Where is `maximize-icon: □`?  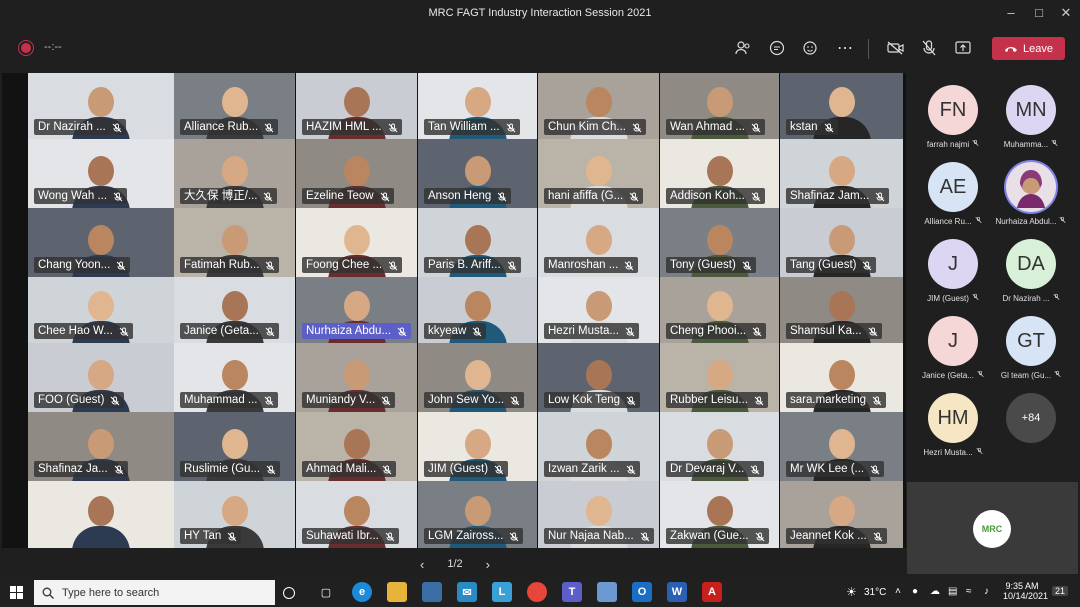 maximize-icon: □ is located at coordinates (1039, 13).